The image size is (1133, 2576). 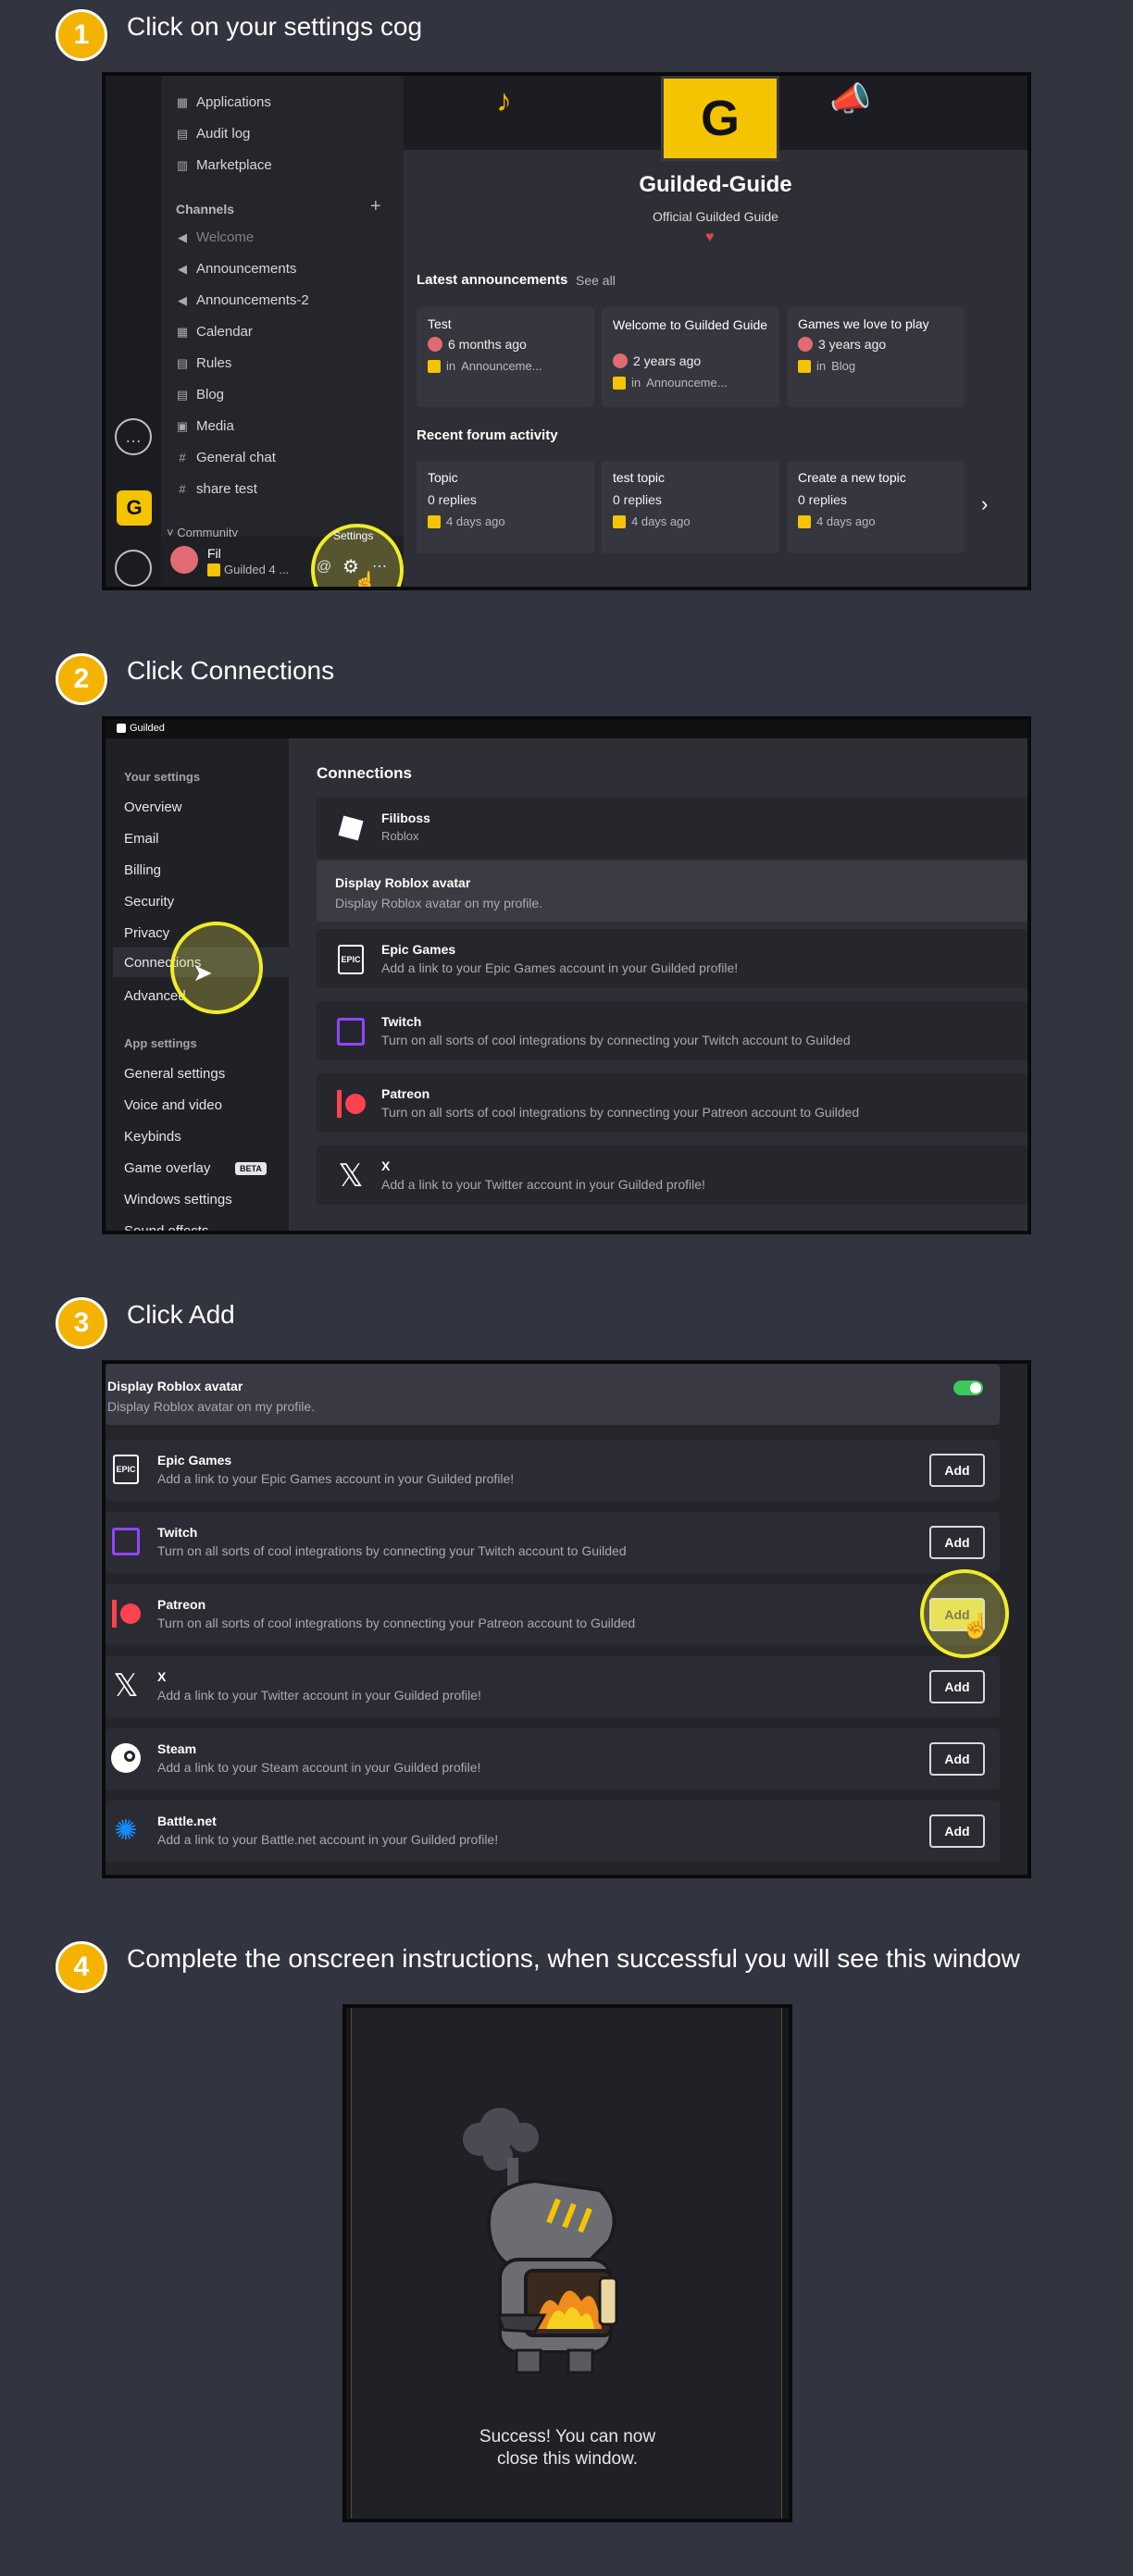 I want to click on nav-billing: Billing, so click(x=143, y=870).